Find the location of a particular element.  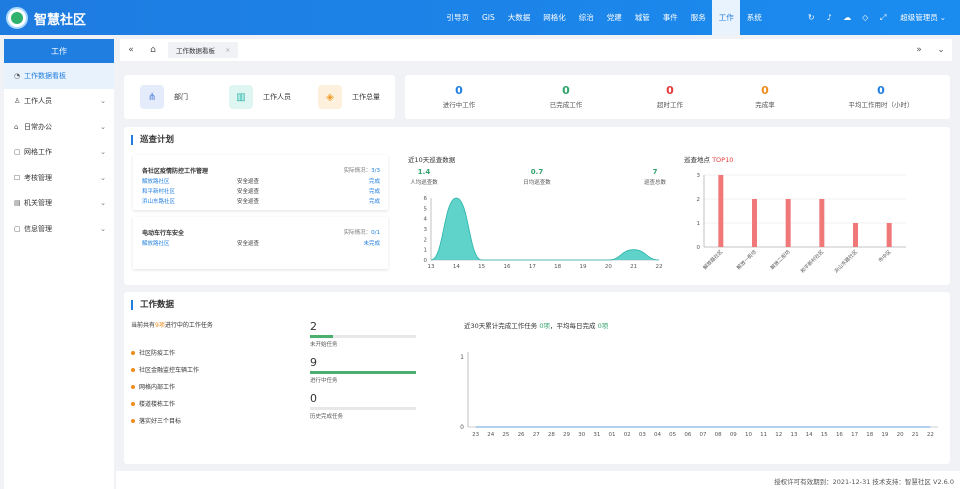

x-tick-label: 市中区 is located at coordinates (885, 256).